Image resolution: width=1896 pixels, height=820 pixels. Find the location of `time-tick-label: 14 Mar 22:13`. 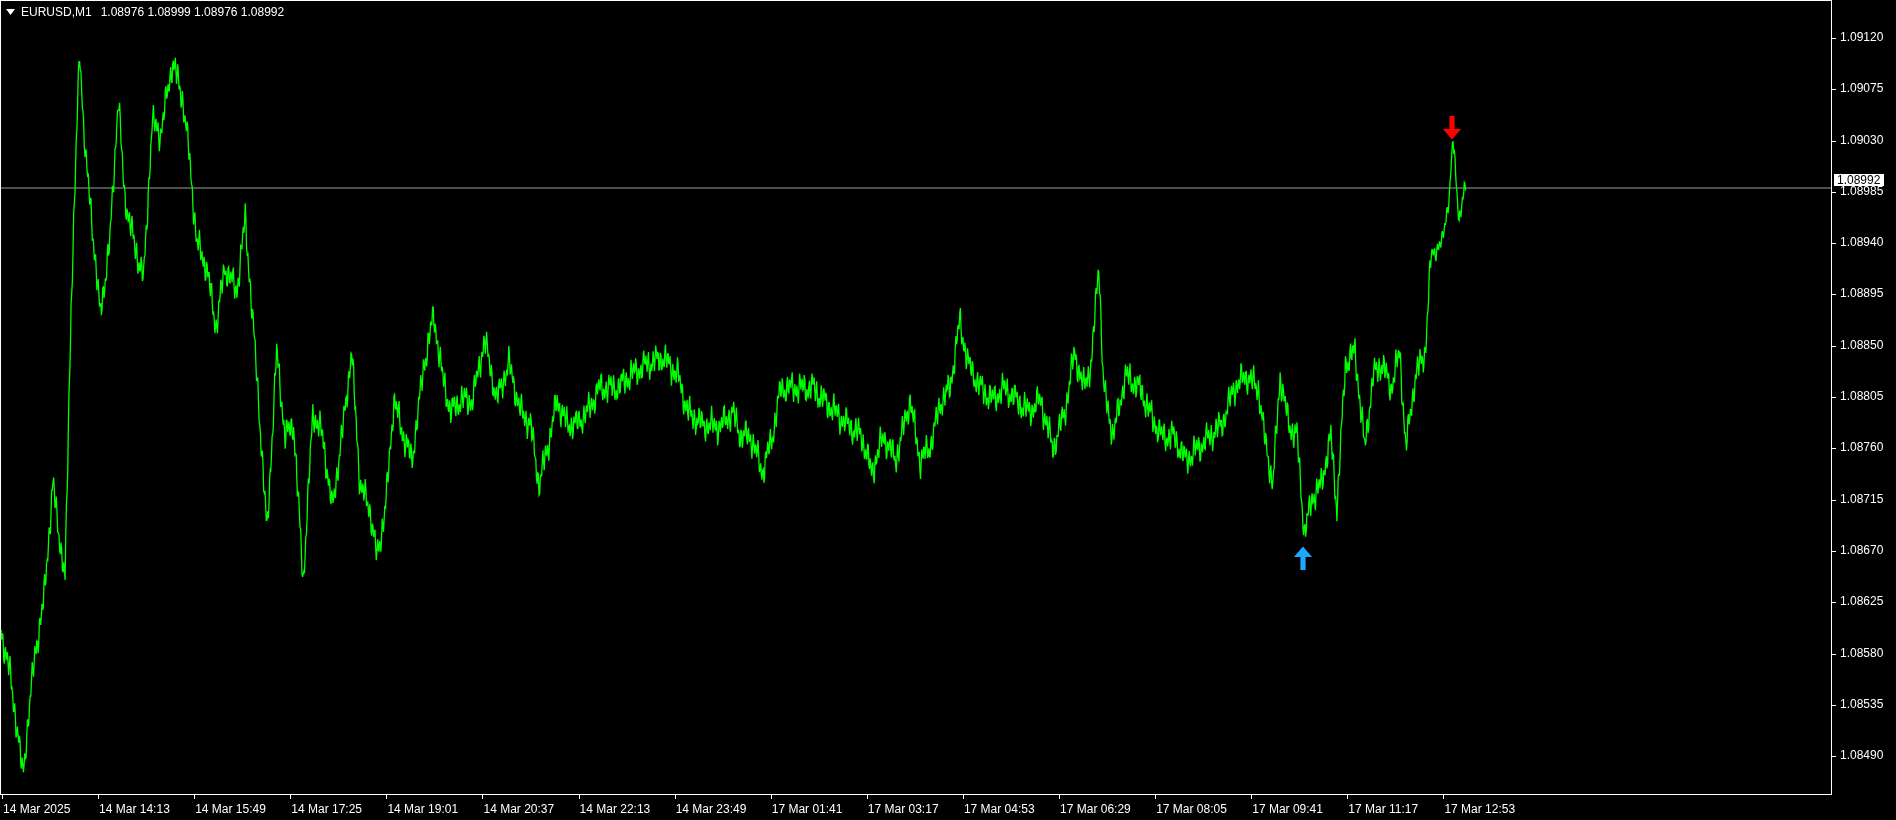

time-tick-label: 14 Mar 22:13 is located at coordinates (615, 809).